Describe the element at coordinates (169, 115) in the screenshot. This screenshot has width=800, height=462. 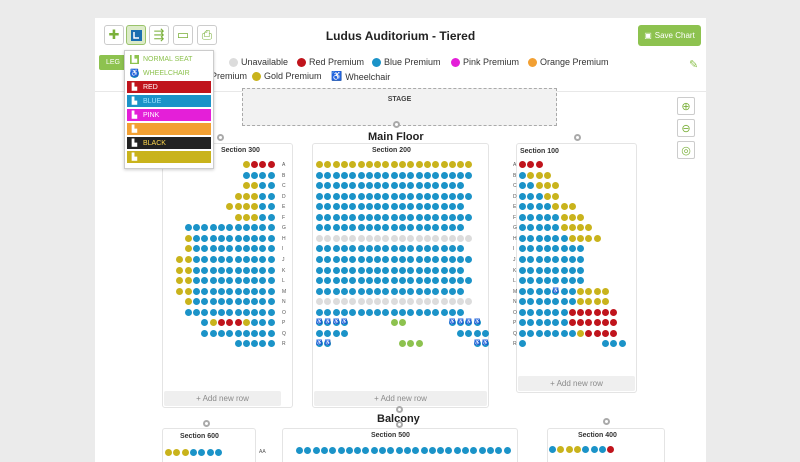
I see `dropdown-item-pink: ▙ PINK` at that location.